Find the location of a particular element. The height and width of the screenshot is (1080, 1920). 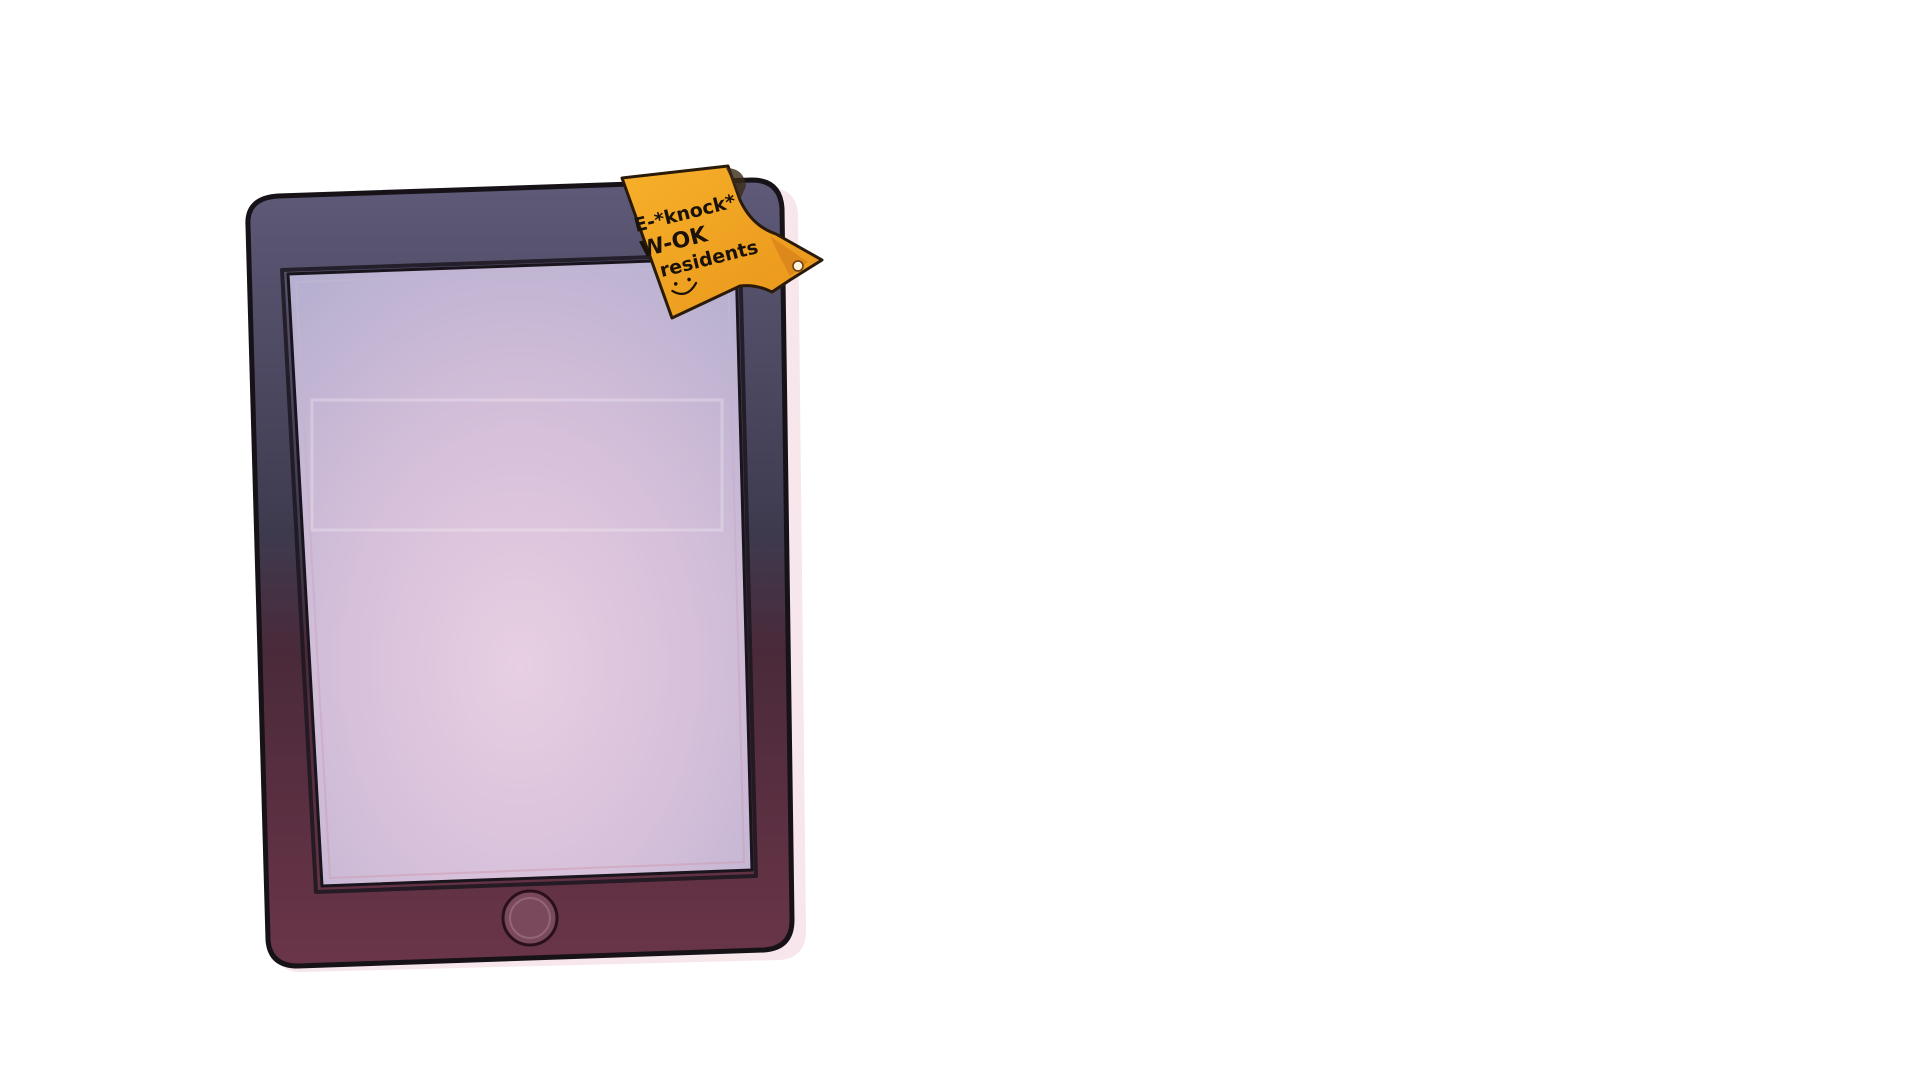

tablet-screen is located at coordinates (520, 572).